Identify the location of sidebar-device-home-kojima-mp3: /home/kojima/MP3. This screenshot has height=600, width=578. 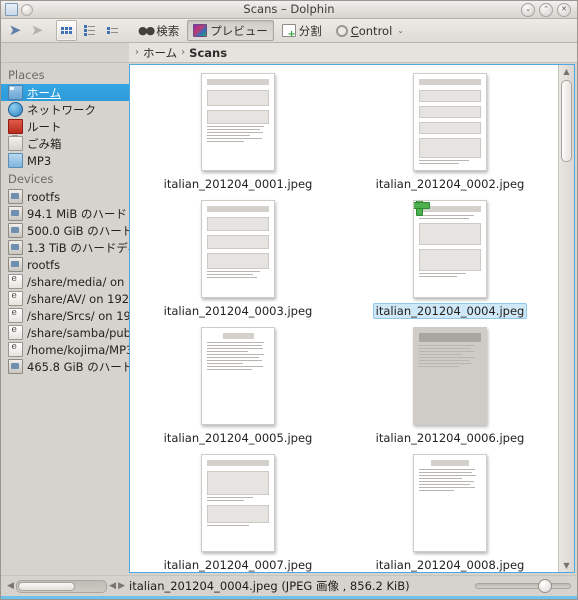
(65, 349).